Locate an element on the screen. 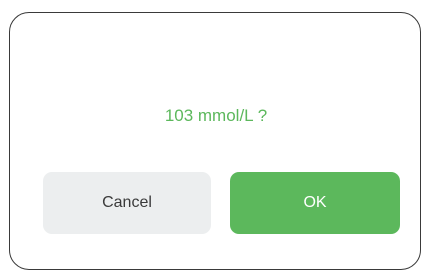 The width and height of the screenshot is (425, 270). ok-button: OK is located at coordinates (315, 203).